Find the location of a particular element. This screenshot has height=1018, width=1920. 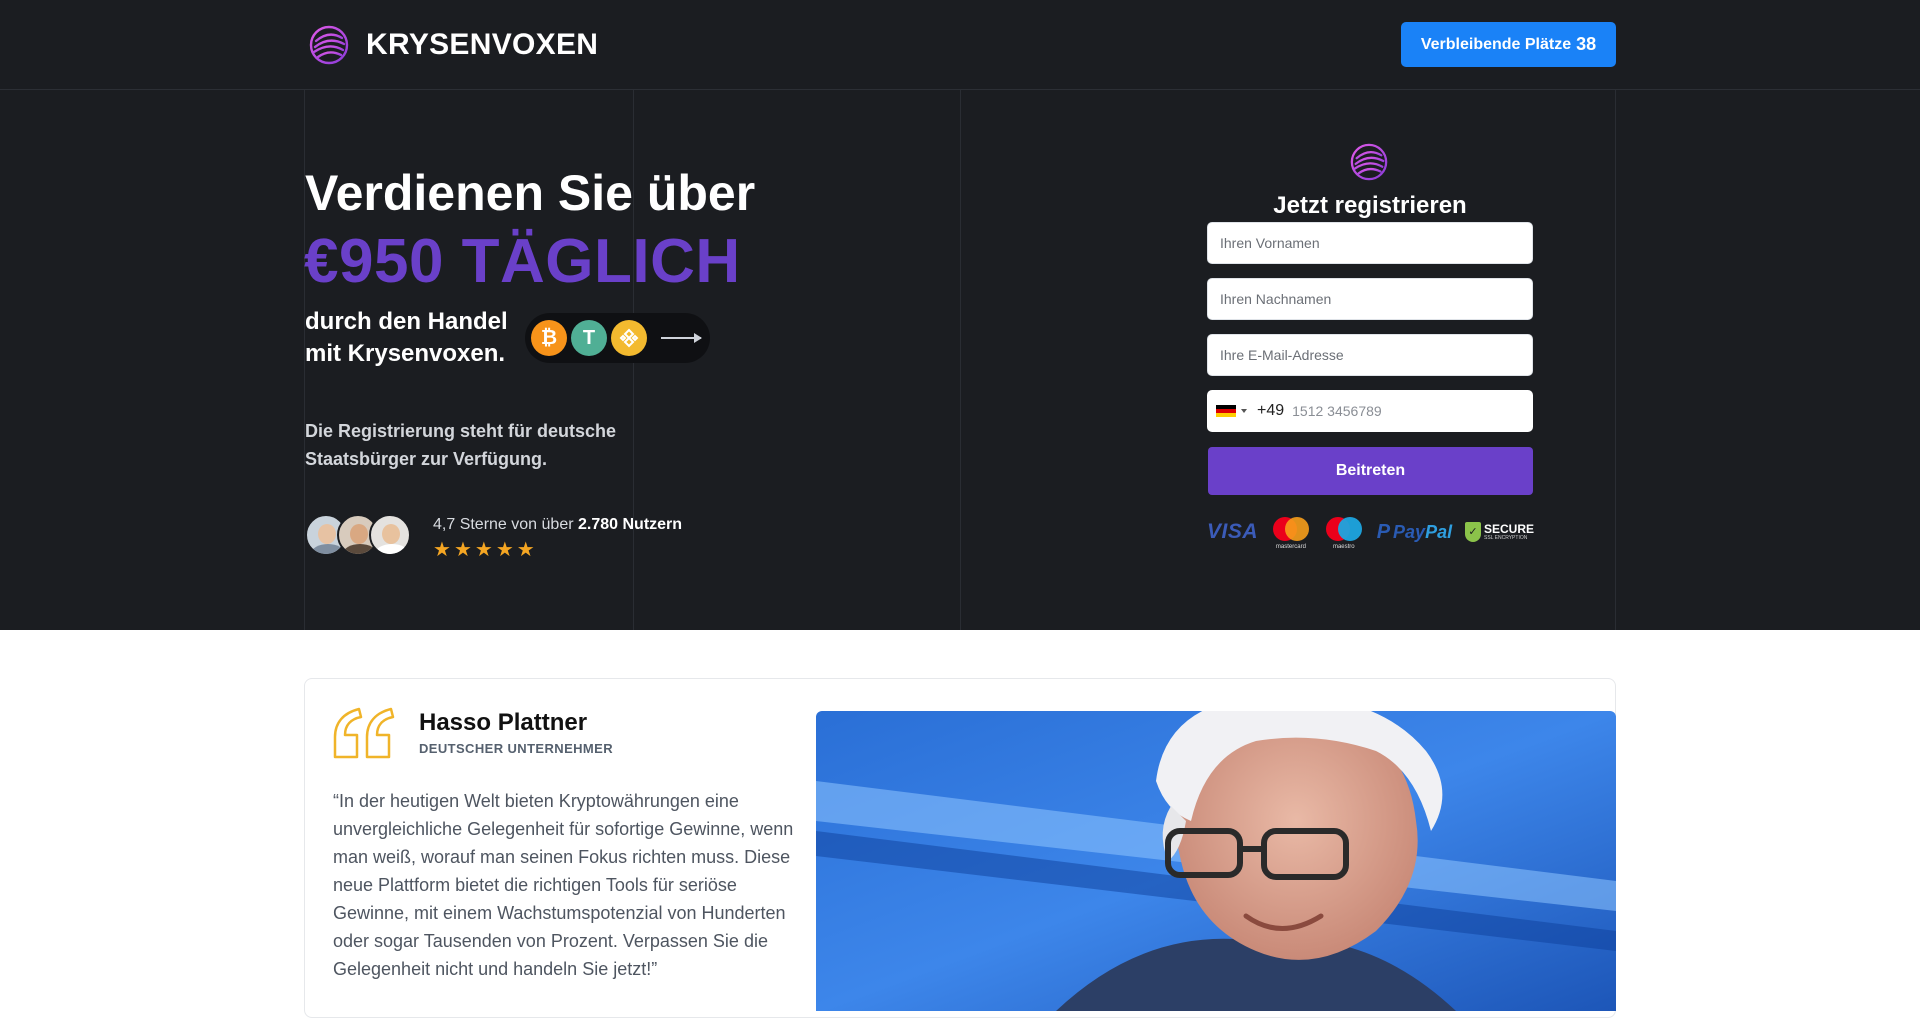

testimonial-name: Hasso Plattner is located at coordinates (503, 722).